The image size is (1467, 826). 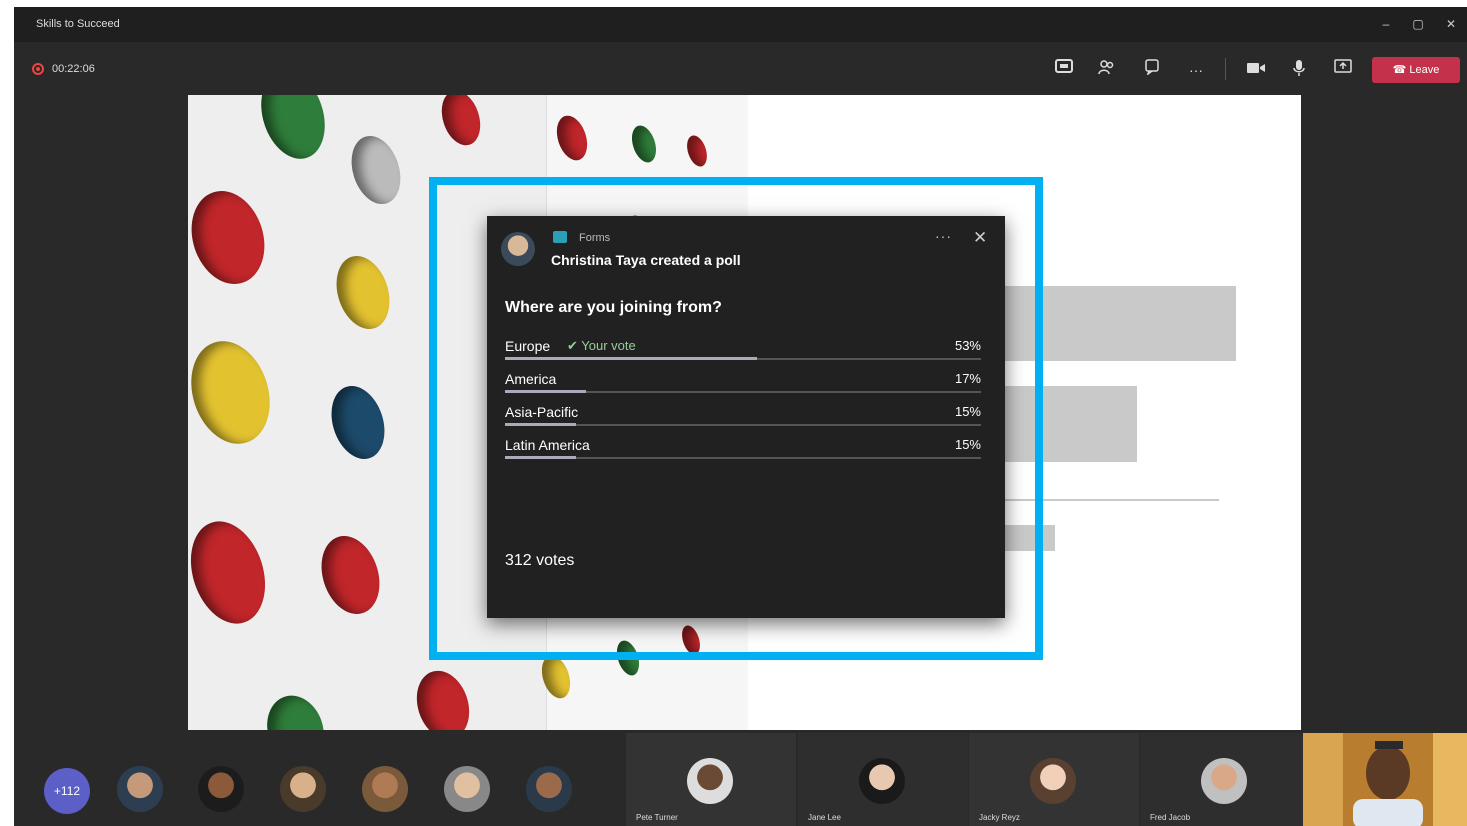 I want to click on participant-name: Pete Turner, so click(x=657, y=817).